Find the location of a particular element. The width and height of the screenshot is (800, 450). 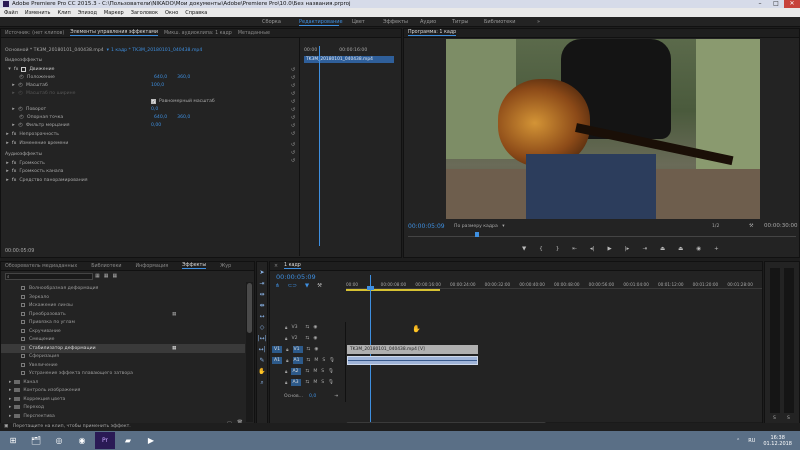

workspace-more: » is located at coordinates (538, 22).